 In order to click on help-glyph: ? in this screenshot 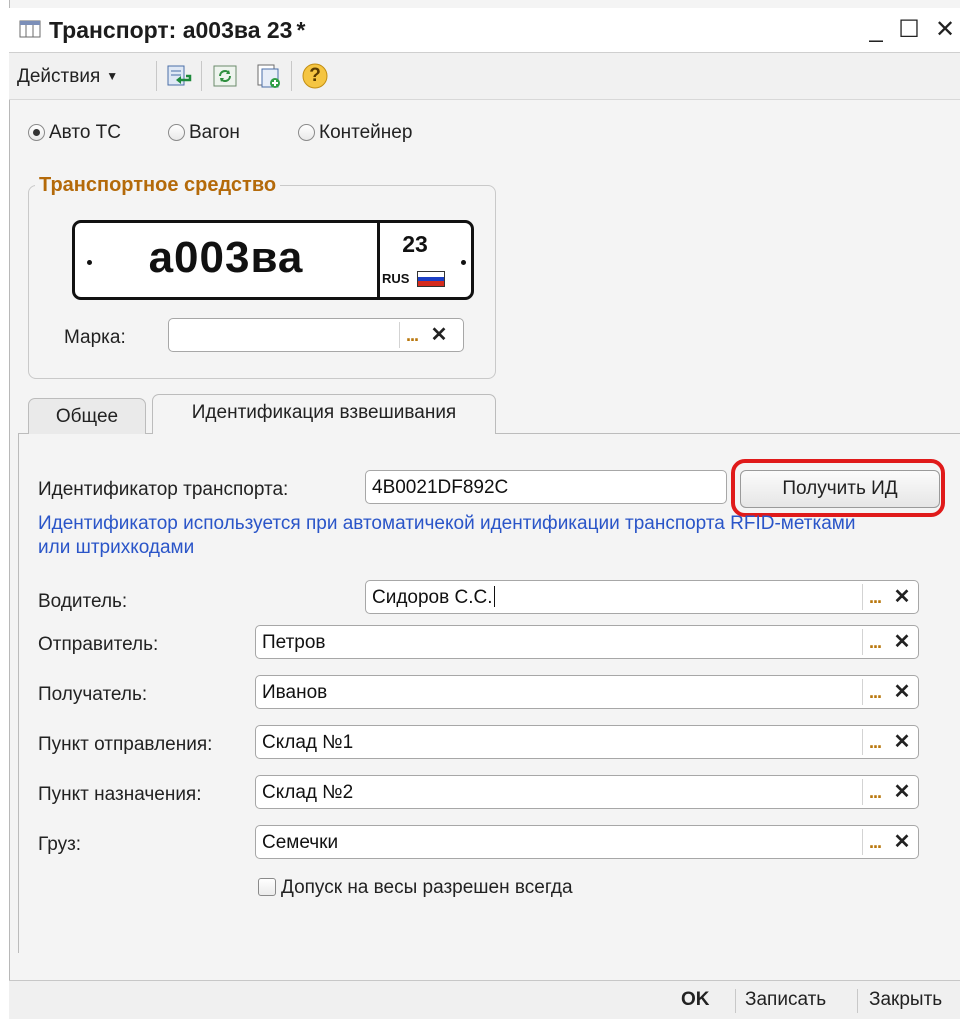, I will do `click(315, 75)`.